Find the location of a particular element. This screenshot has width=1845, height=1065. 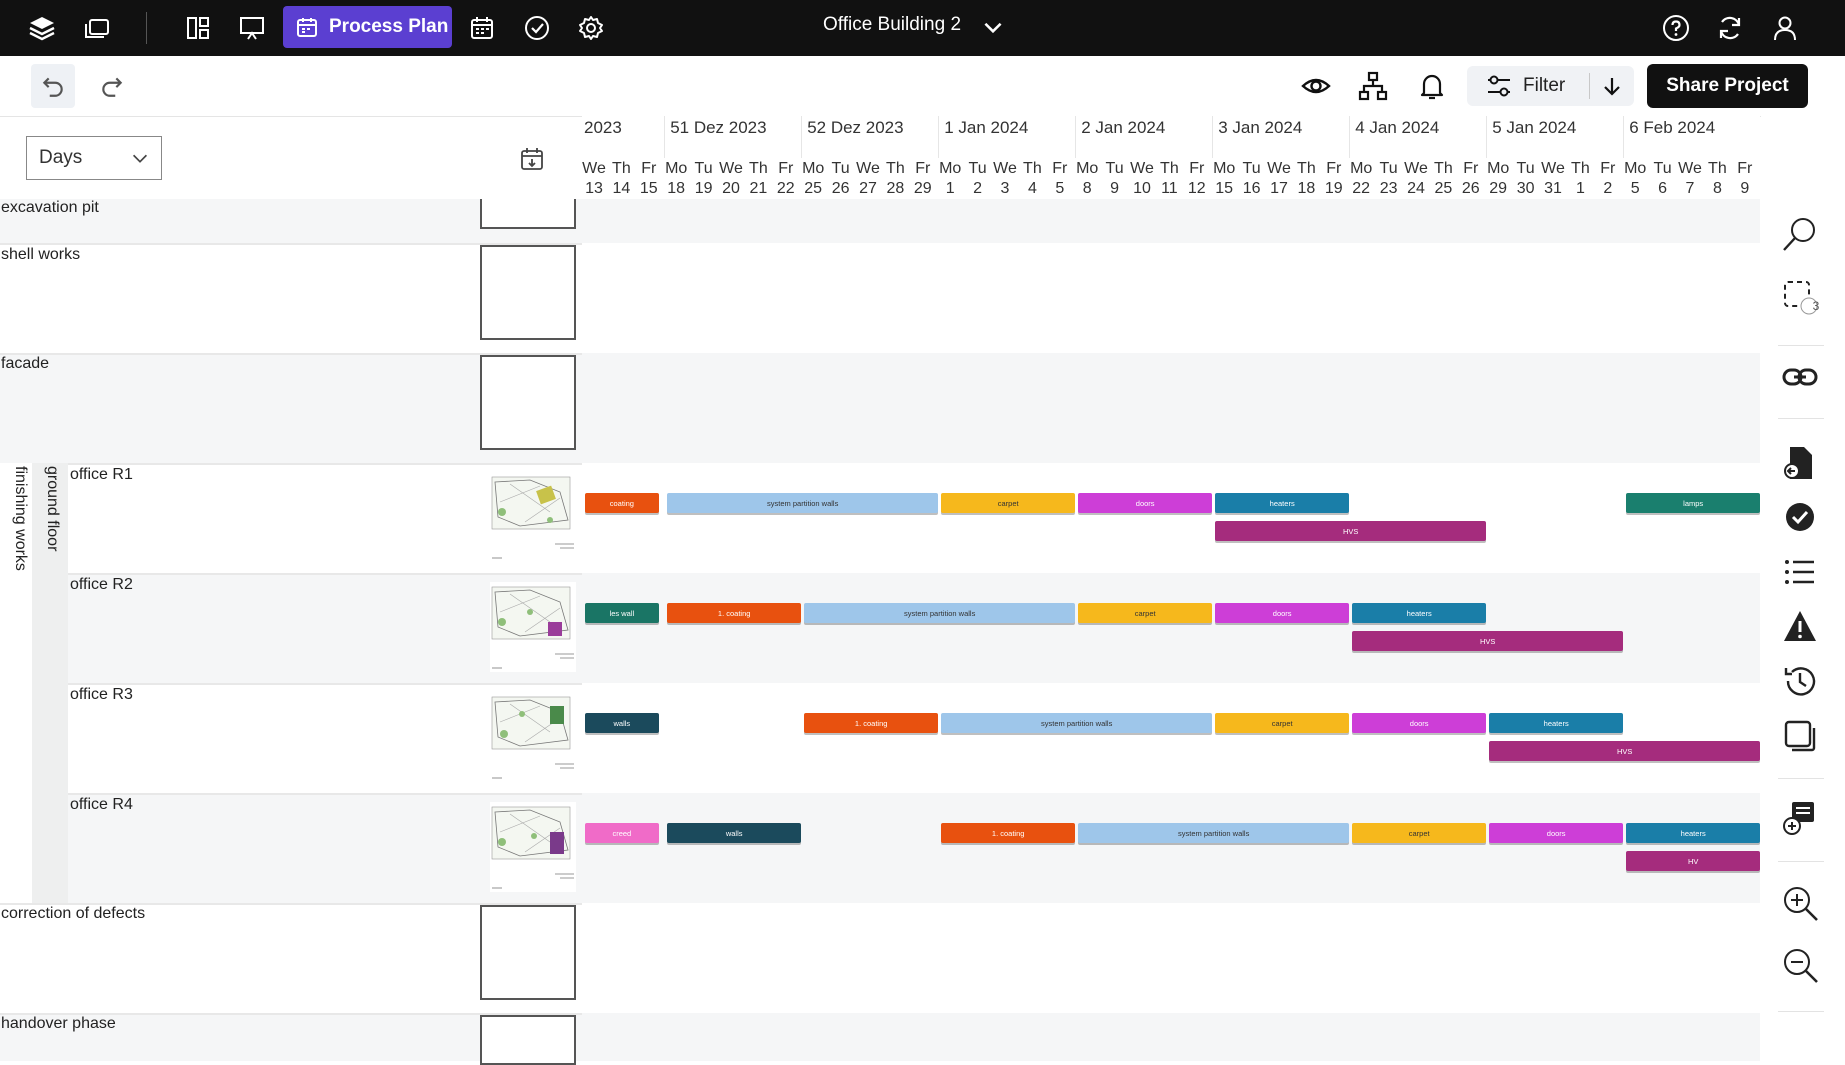

task-bar: coating is located at coordinates (622, 503).